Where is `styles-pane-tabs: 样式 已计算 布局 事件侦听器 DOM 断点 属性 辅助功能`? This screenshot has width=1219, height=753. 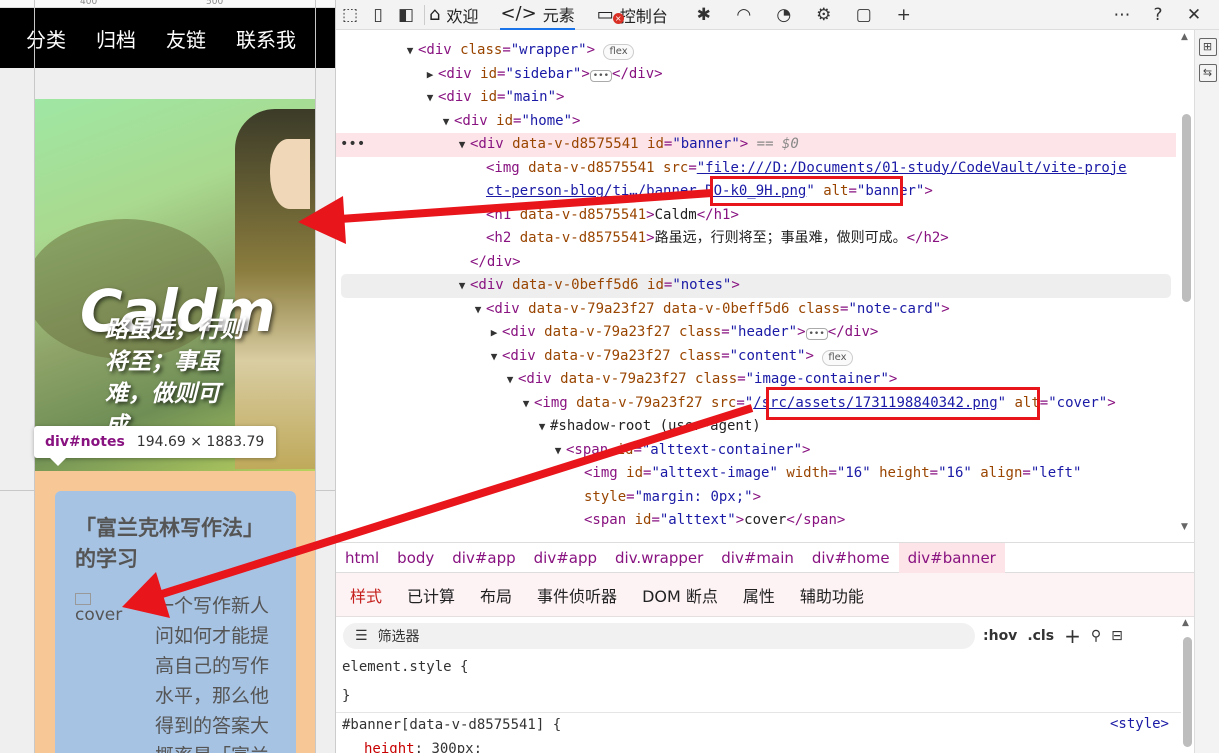 styles-pane-tabs: 样式 已计算 布局 事件侦听器 DOM 断点 属性 辅助功能 is located at coordinates (765, 595).